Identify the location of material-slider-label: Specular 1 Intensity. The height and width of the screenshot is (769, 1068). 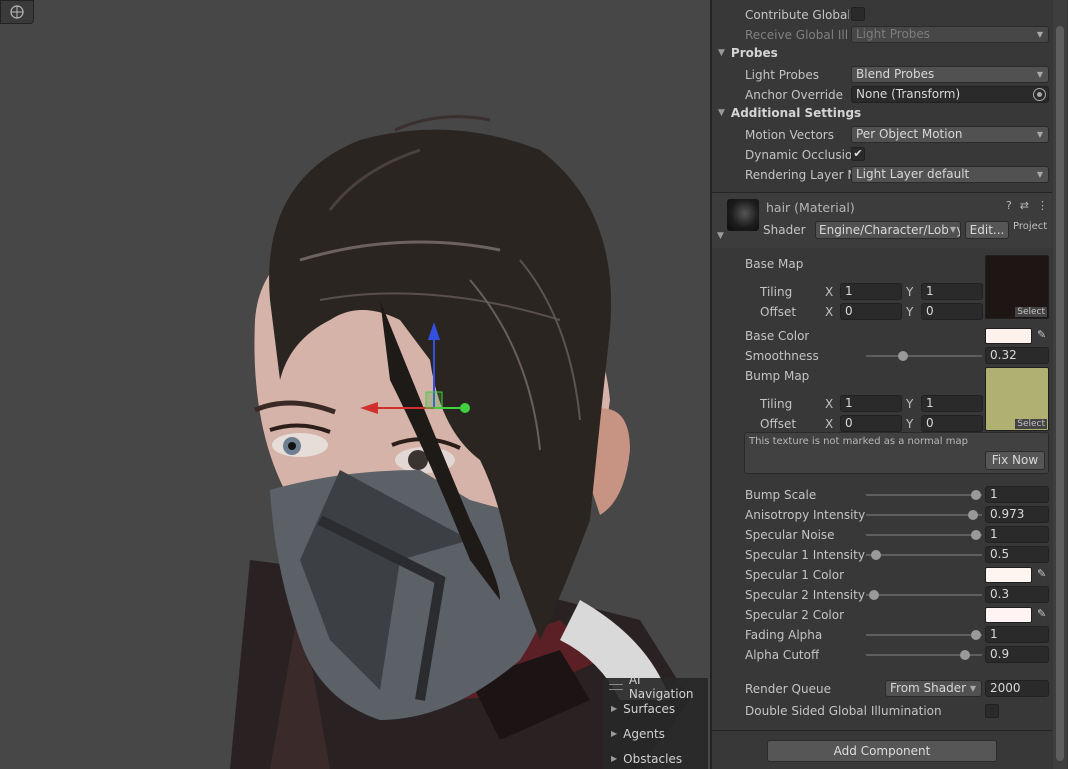
(805, 555).